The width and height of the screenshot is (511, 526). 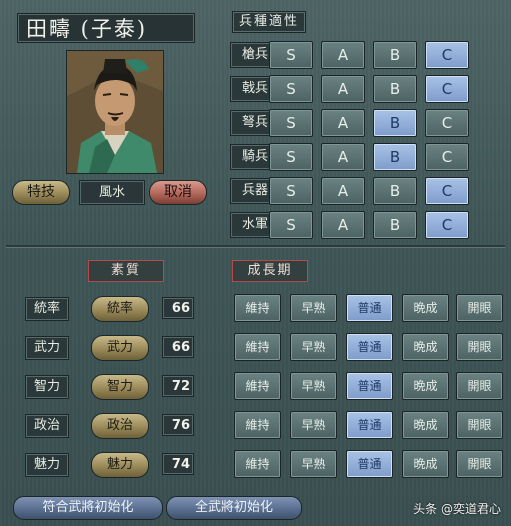 I want to click on stat-button: 統率, so click(x=120, y=309).